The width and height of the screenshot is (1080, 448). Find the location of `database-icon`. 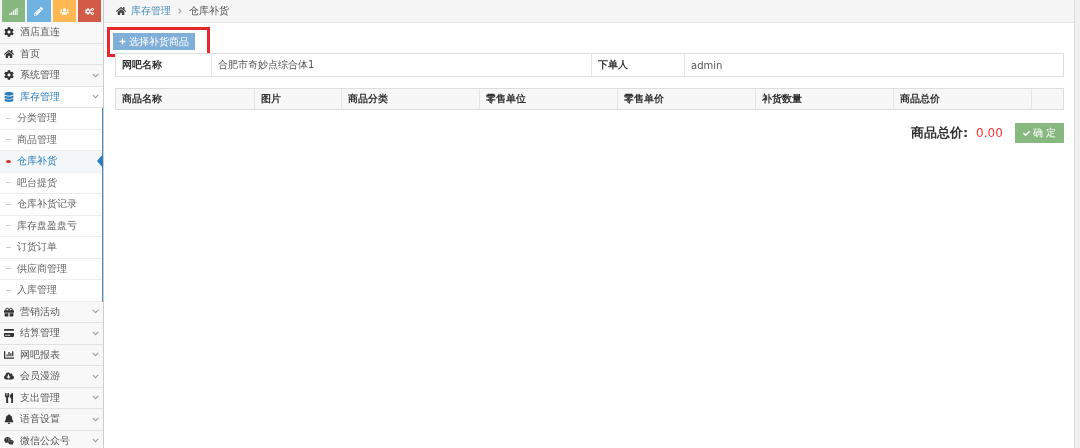

database-icon is located at coordinates (9, 96).